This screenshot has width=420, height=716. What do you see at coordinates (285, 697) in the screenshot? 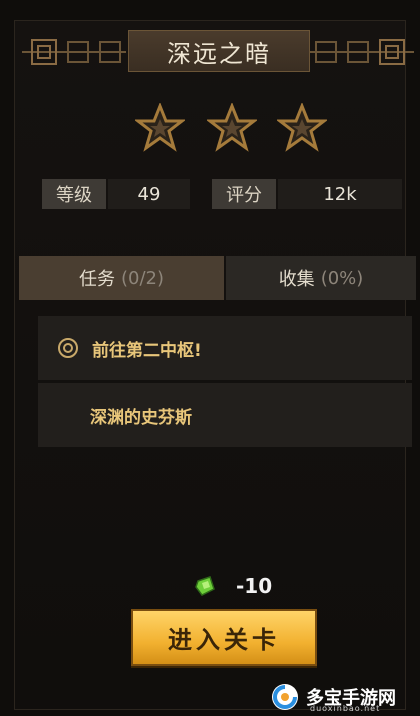
I see `watermark-logo-icon` at bounding box center [285, 697].